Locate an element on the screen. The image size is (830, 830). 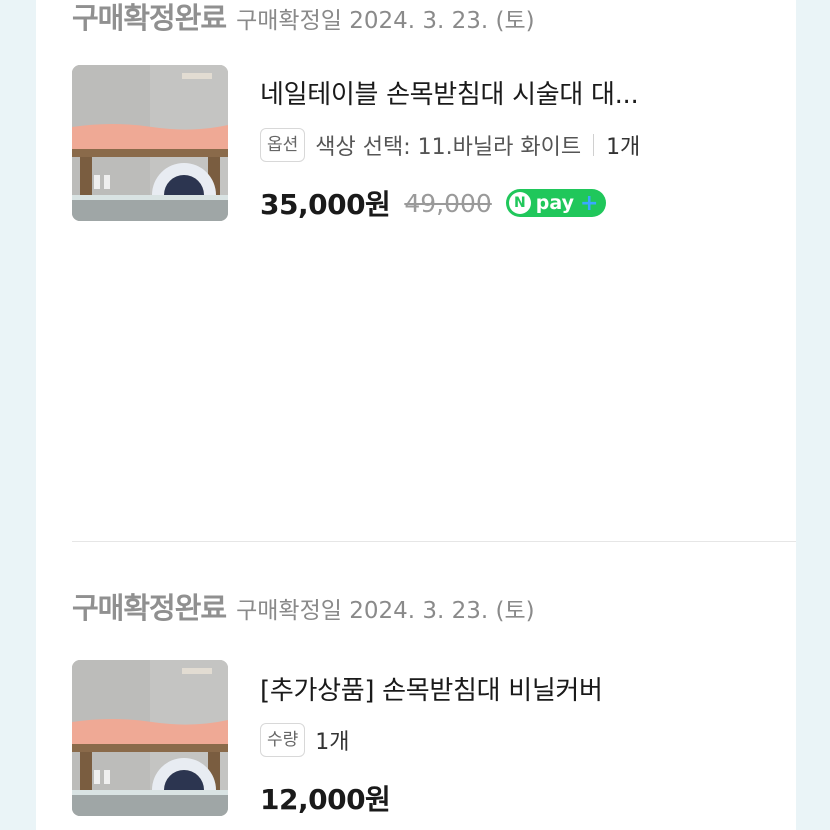
option-text: 색상 선택: 11.바닐라 화이트 is located at coordinates (448, 147).